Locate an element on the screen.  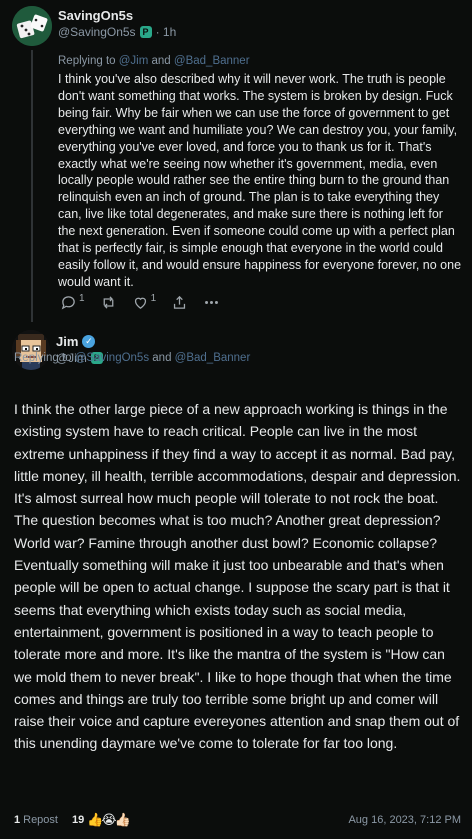
like-button: 1 is located at coordinates (144, 302).